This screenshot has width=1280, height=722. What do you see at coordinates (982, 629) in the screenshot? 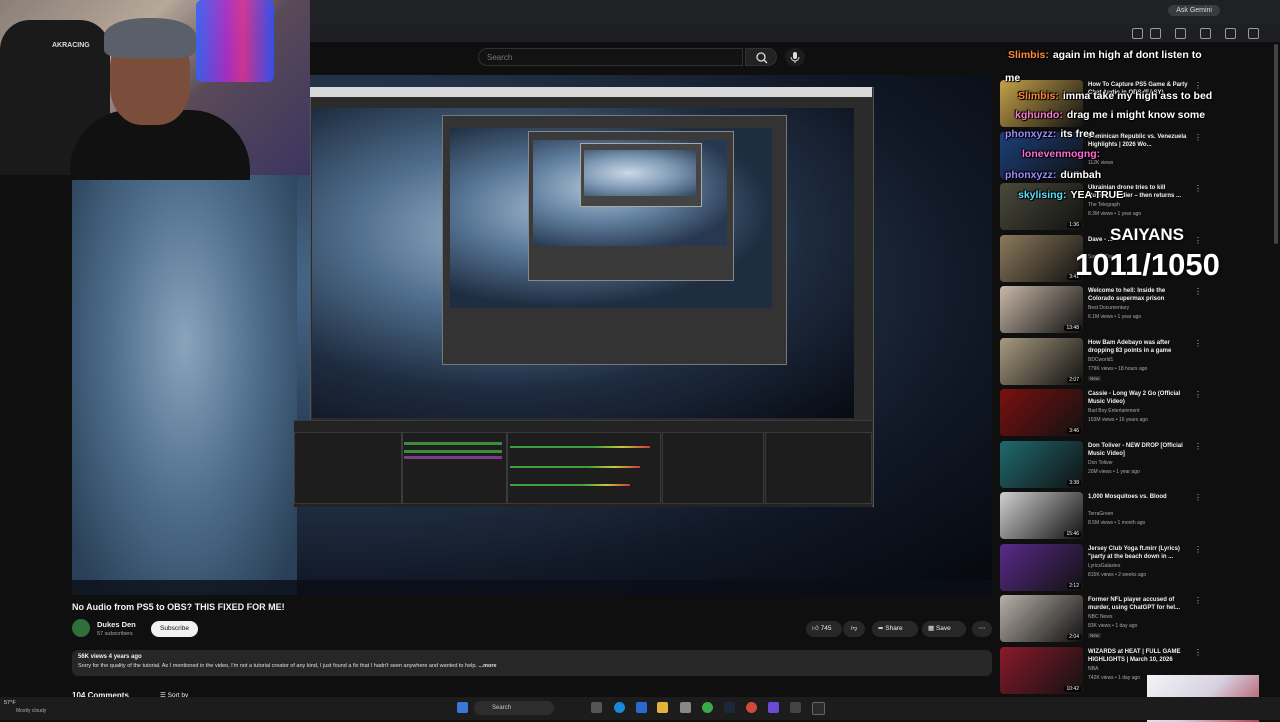
I see `more-actions-button: ⋯` at bounding box center [982, 629].